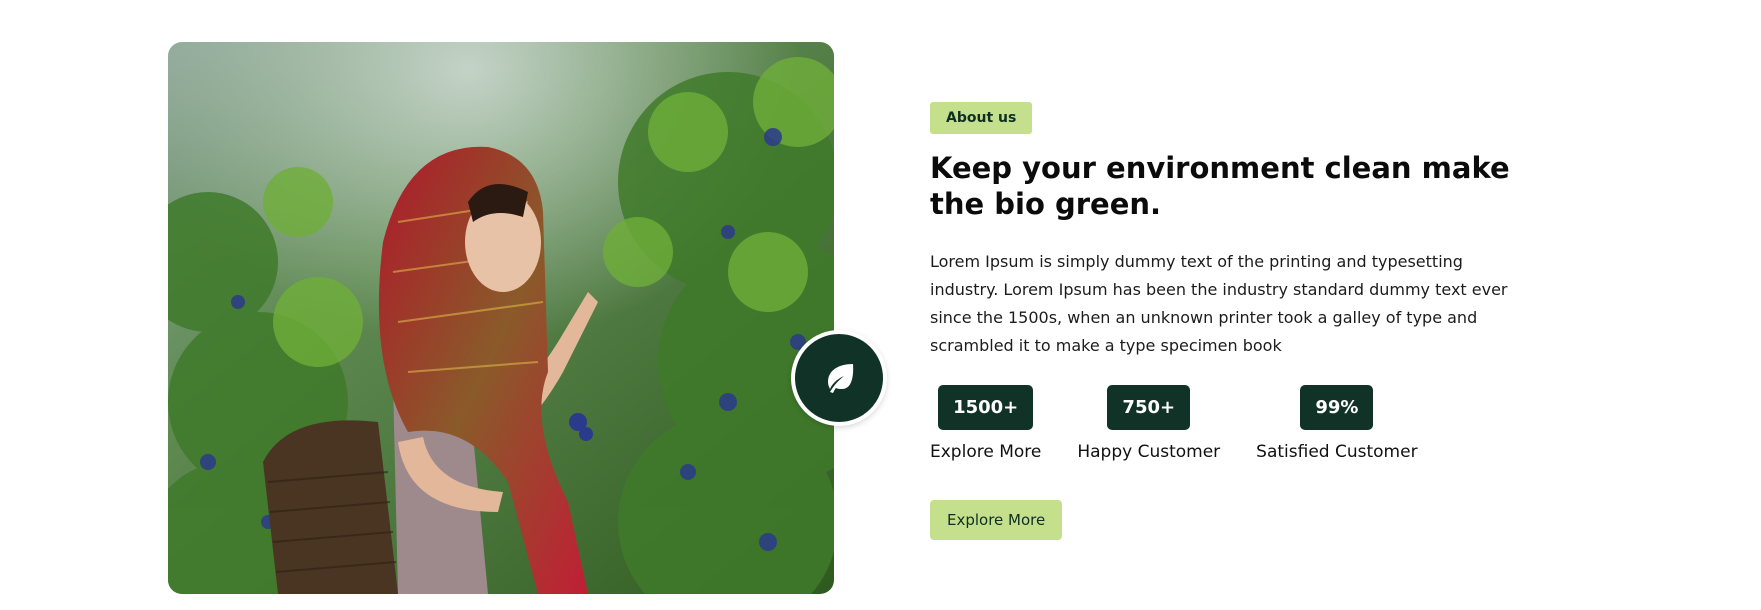  I want to click on leaf-icon, so click(841, 378).